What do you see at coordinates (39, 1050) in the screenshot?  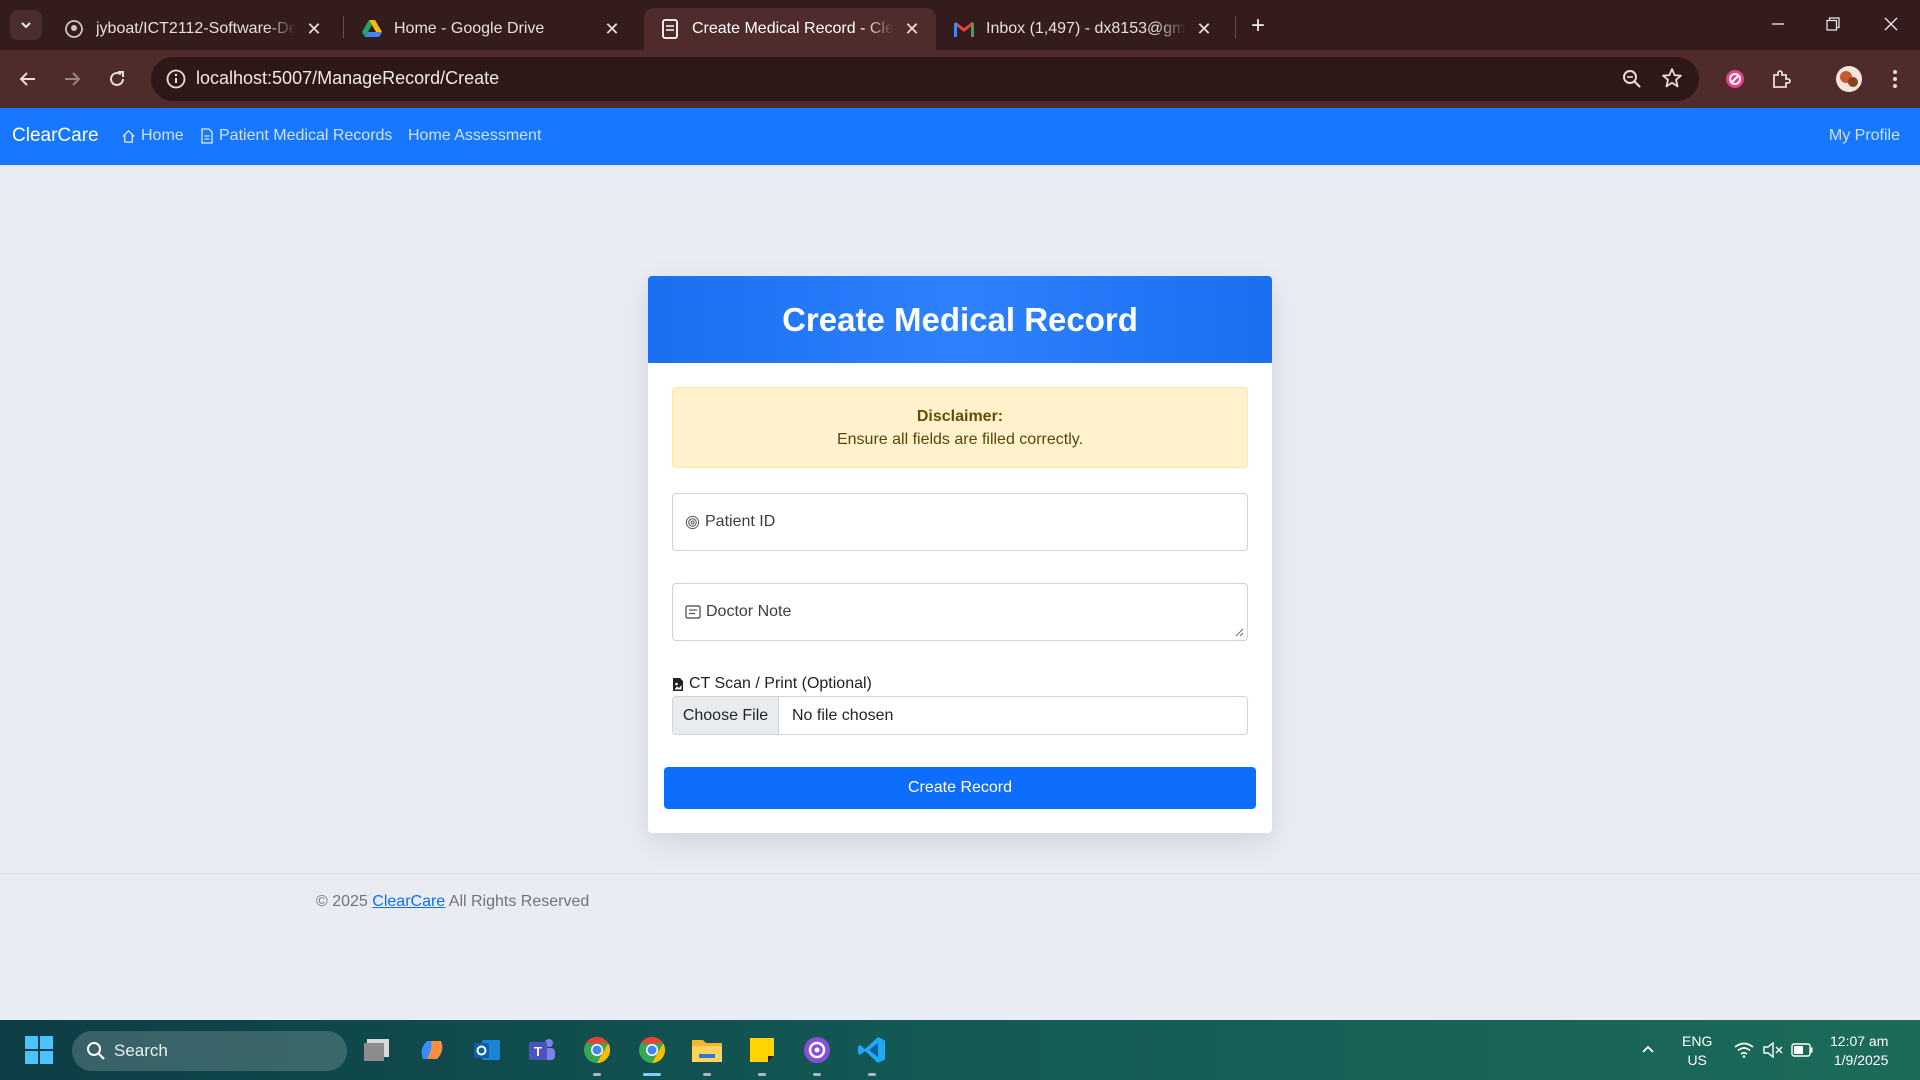 I see `start-button` at bounding box center [39, 1050].